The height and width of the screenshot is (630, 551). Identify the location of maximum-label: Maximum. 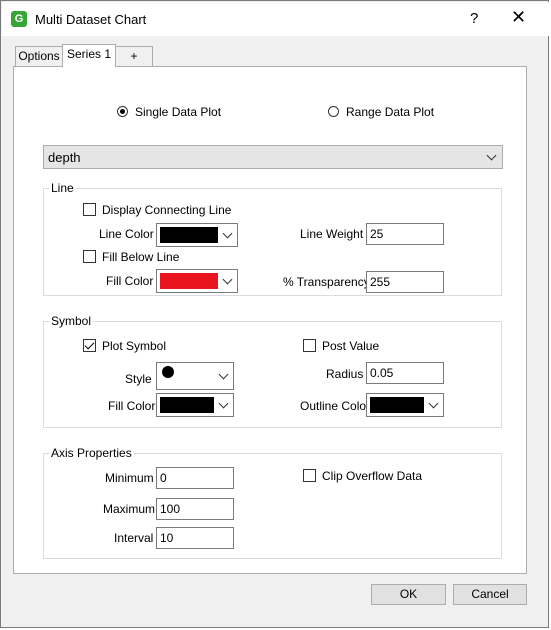
(129, 509).